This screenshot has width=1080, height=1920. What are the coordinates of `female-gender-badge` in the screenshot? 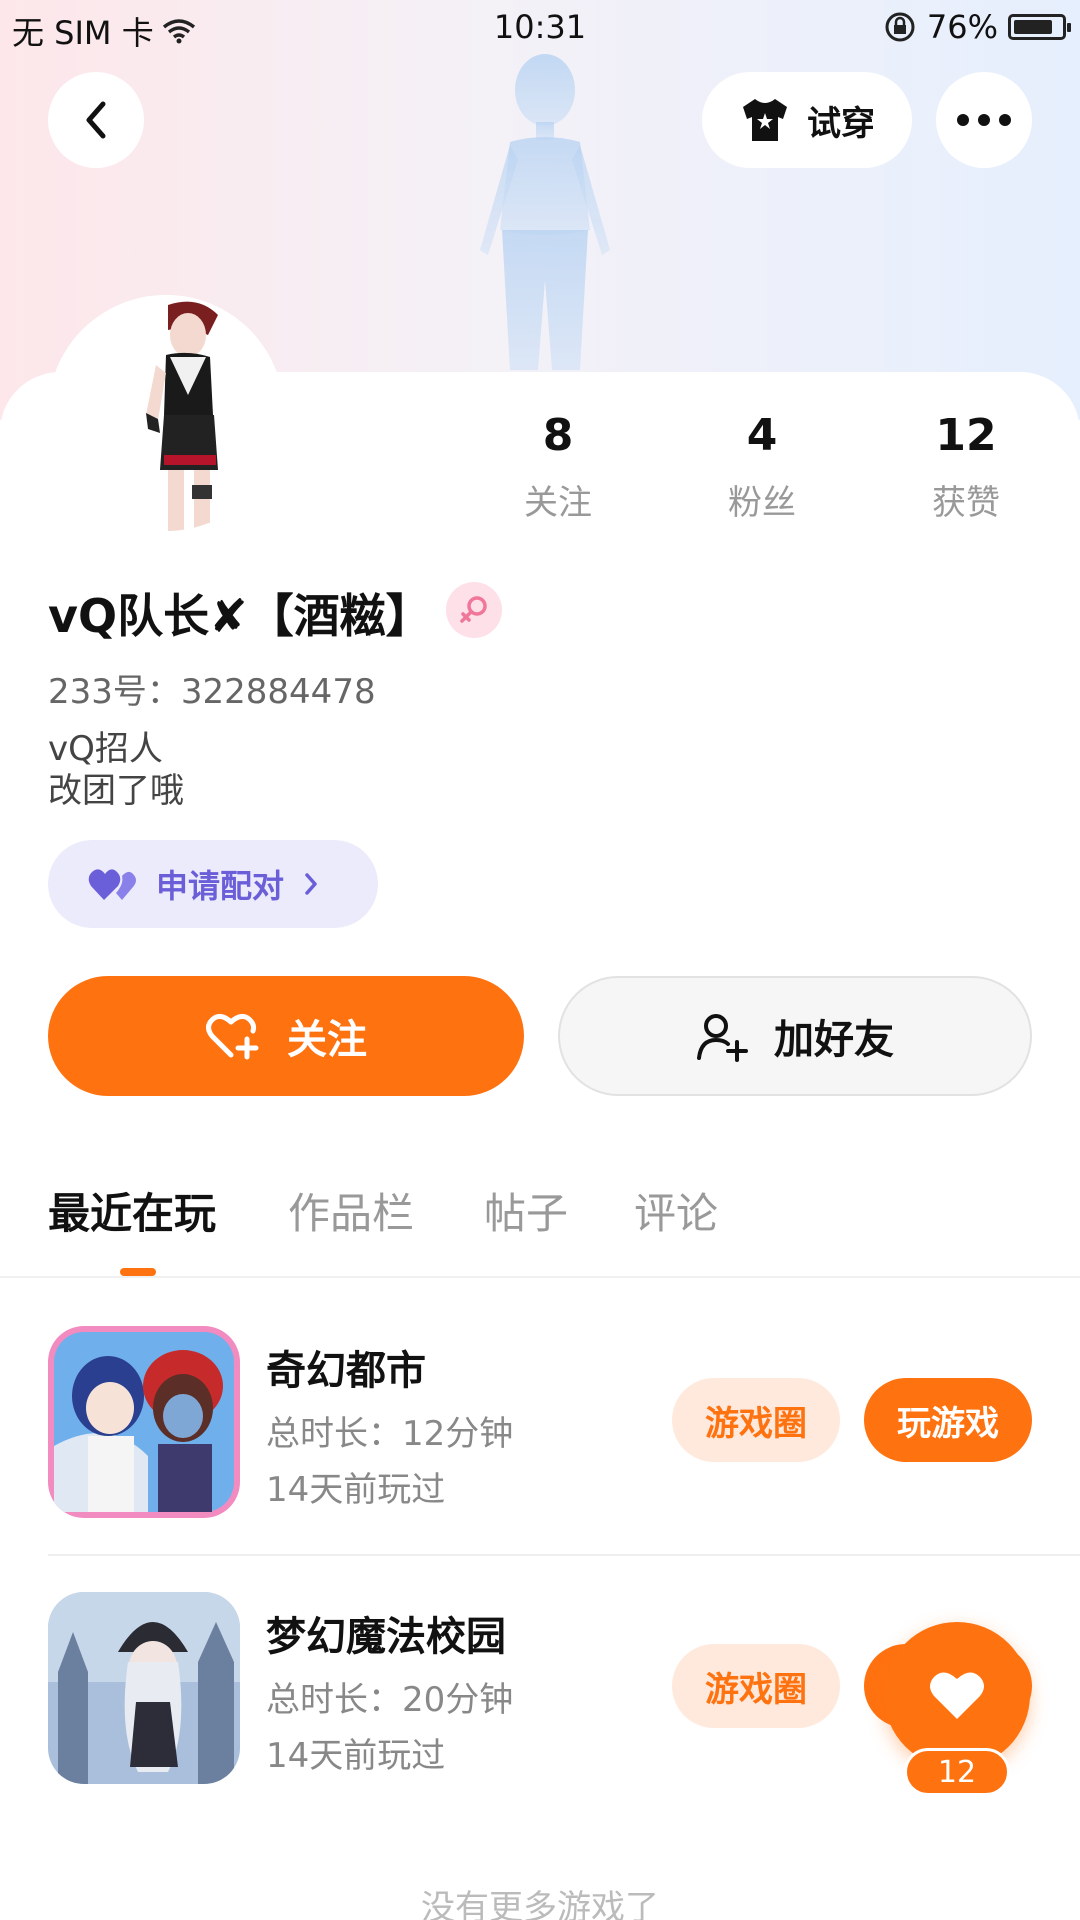 It's located at (474, 610).